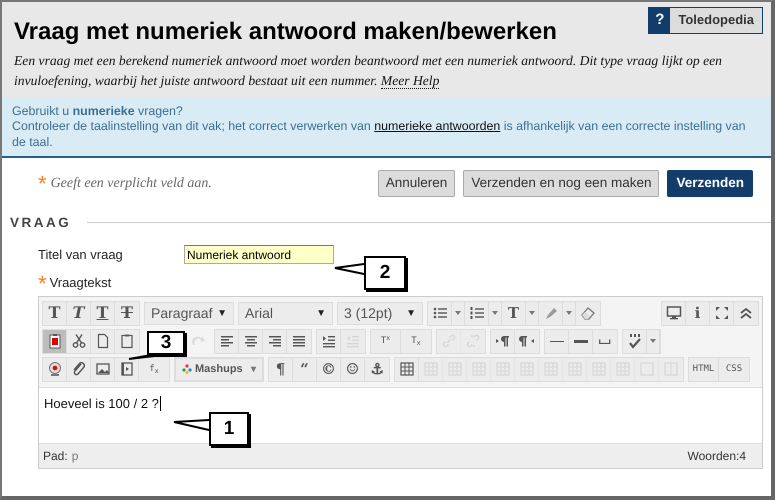 This screenshot has height=500, width=775. I want to click on paste-text-icon, so click(54, 341).